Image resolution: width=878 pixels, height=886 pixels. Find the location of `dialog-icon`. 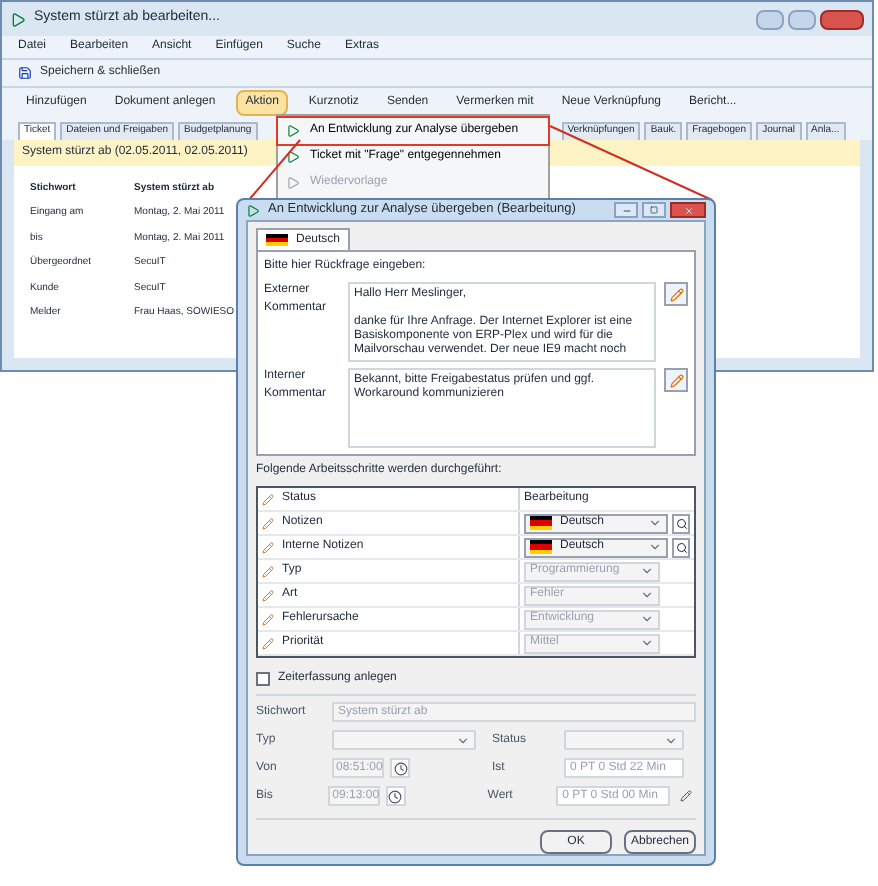

dialog-icon is located at coordinates (253, 210).